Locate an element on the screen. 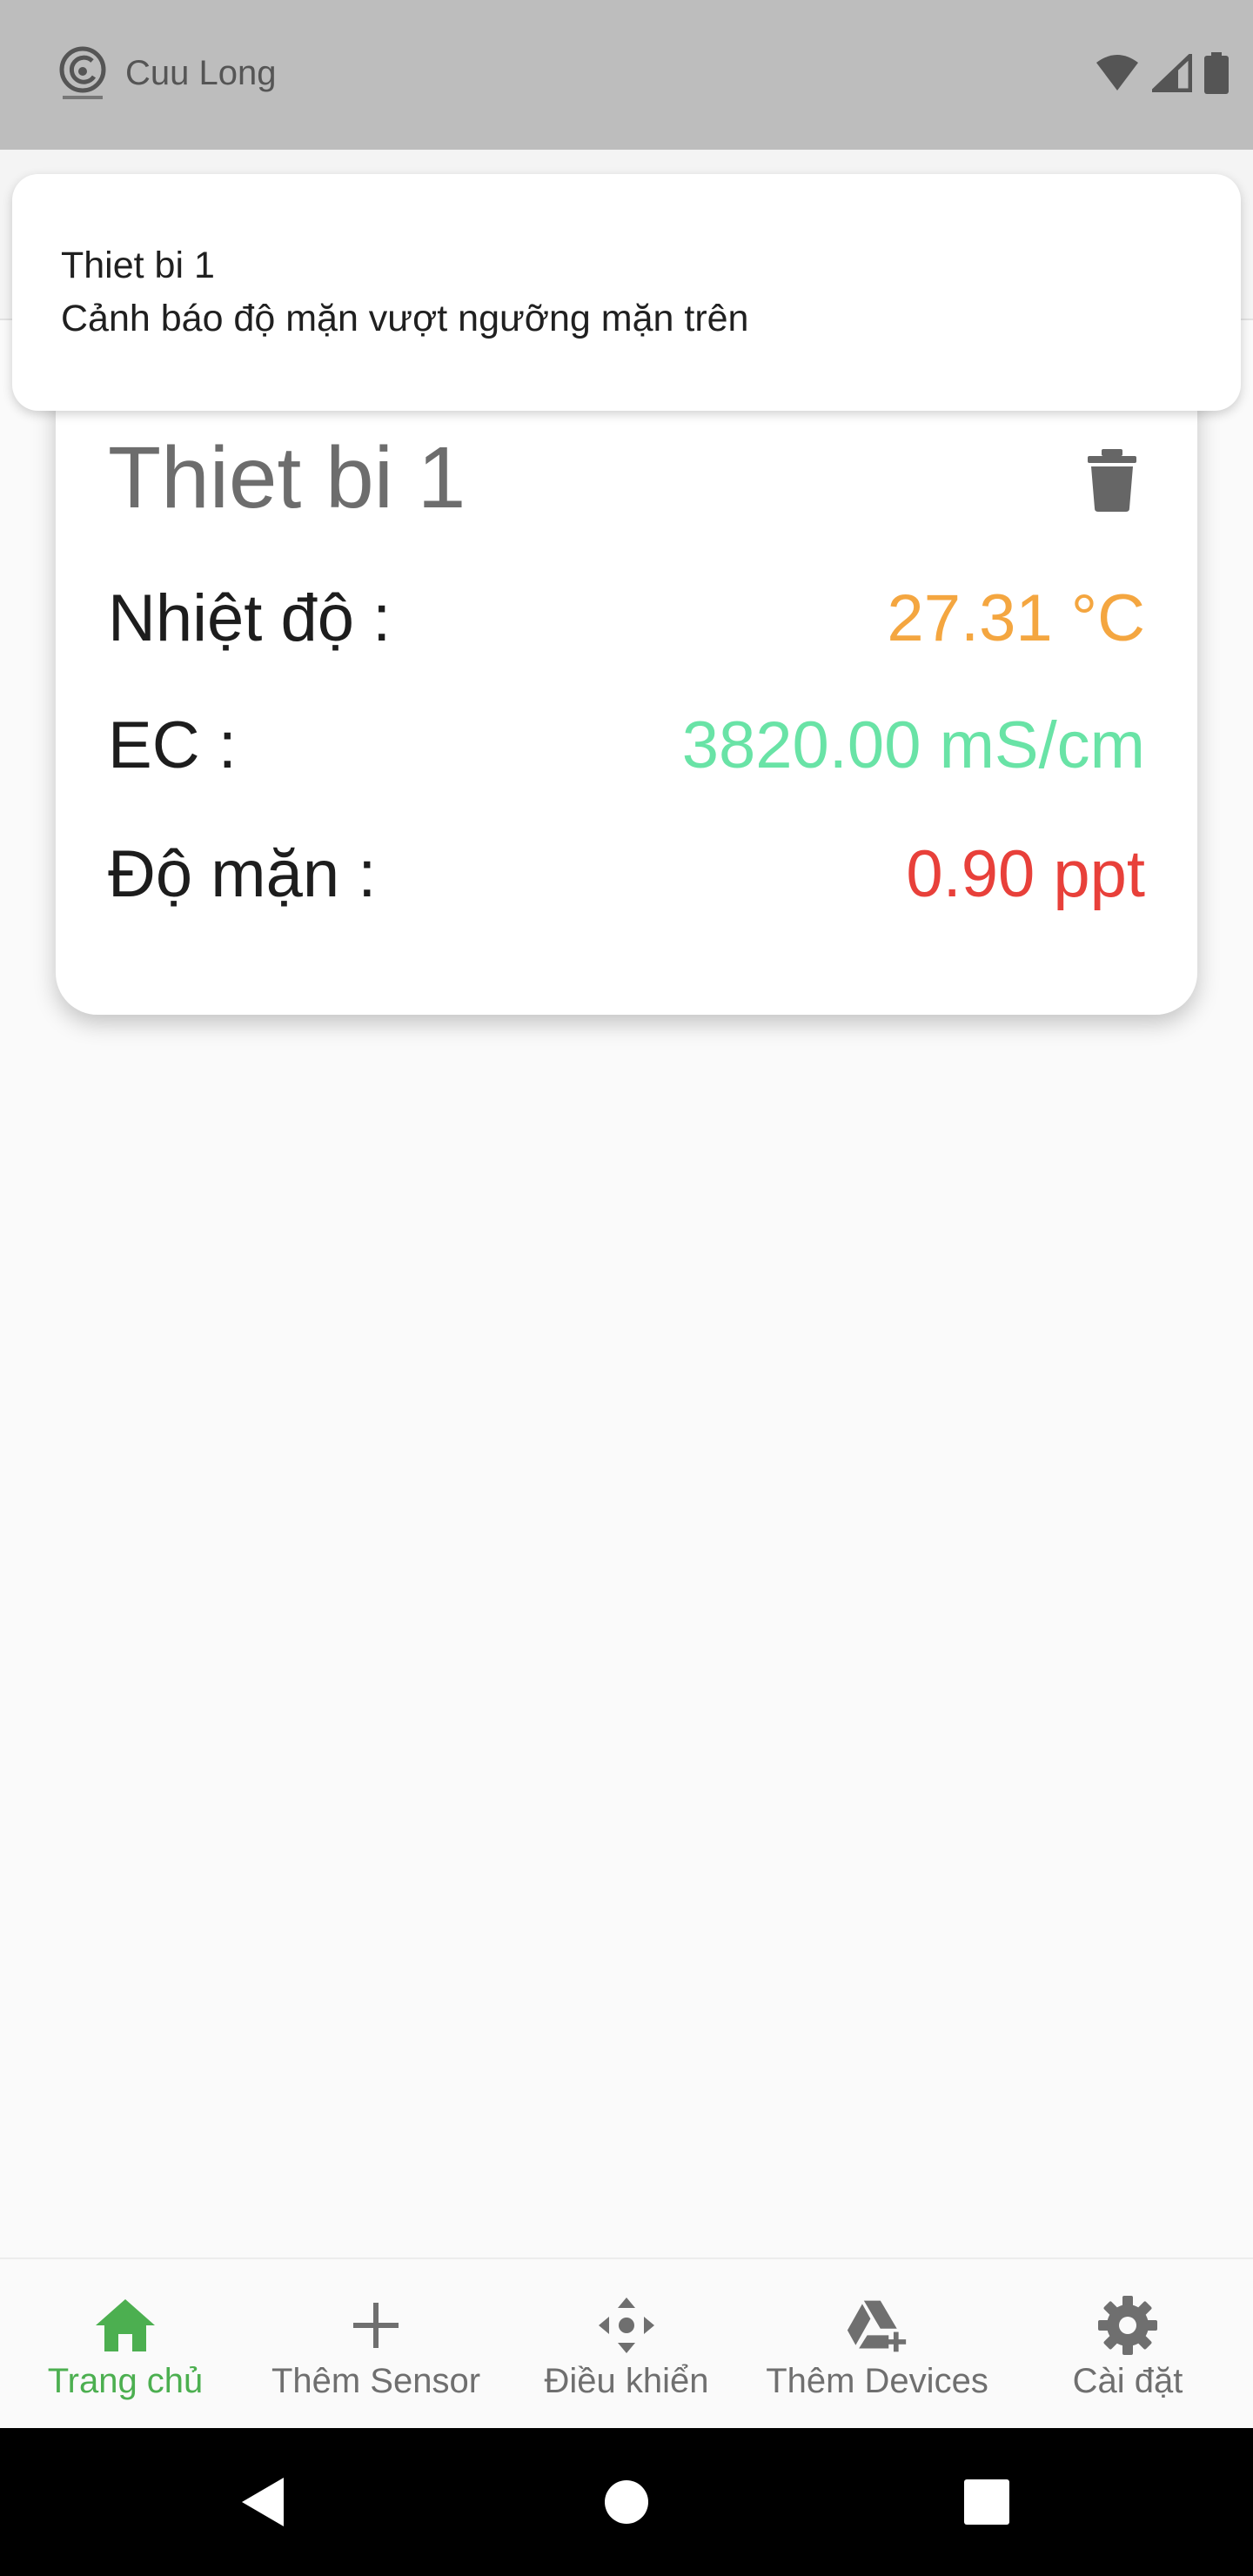  battery-icon is located at coordinates (1216, 73).